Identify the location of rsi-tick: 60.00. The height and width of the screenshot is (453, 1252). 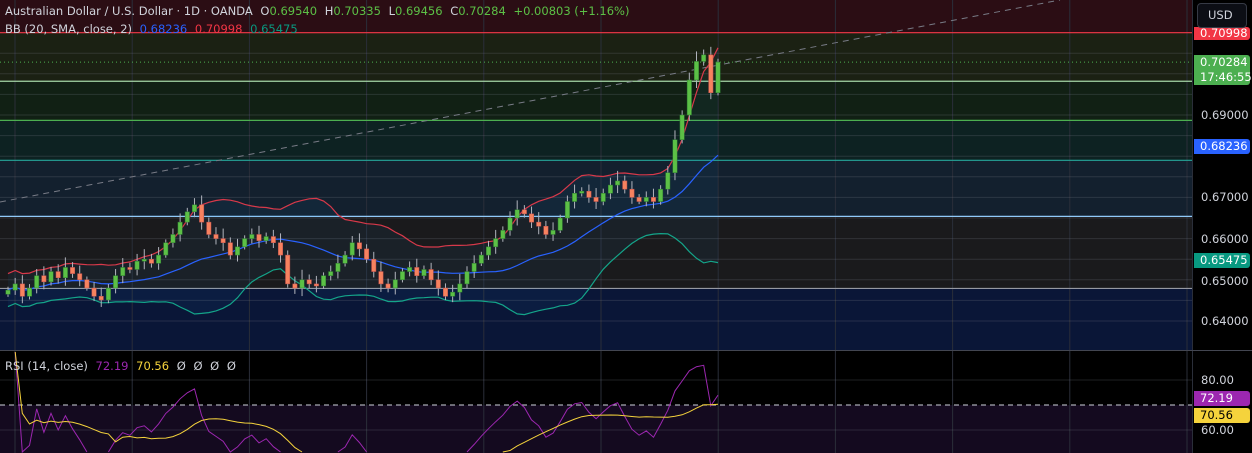
(1217, 430).